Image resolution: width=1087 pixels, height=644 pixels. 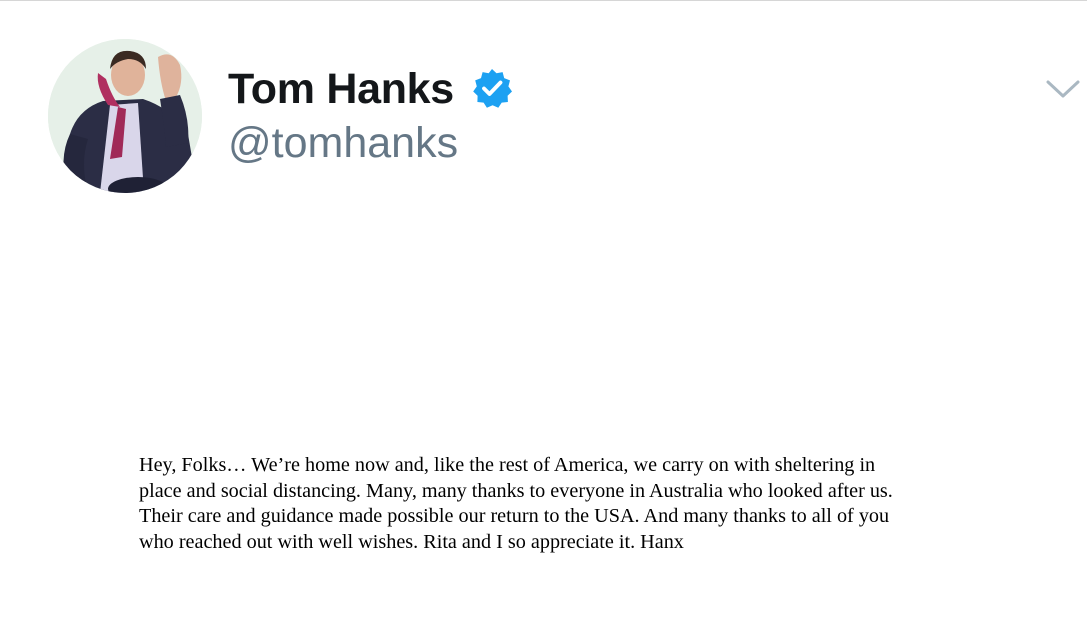 What do you see at coordinates (341, 89) in the screenshot?
I see `display-name: Tom Hanks` at bounding box center [341, 89].